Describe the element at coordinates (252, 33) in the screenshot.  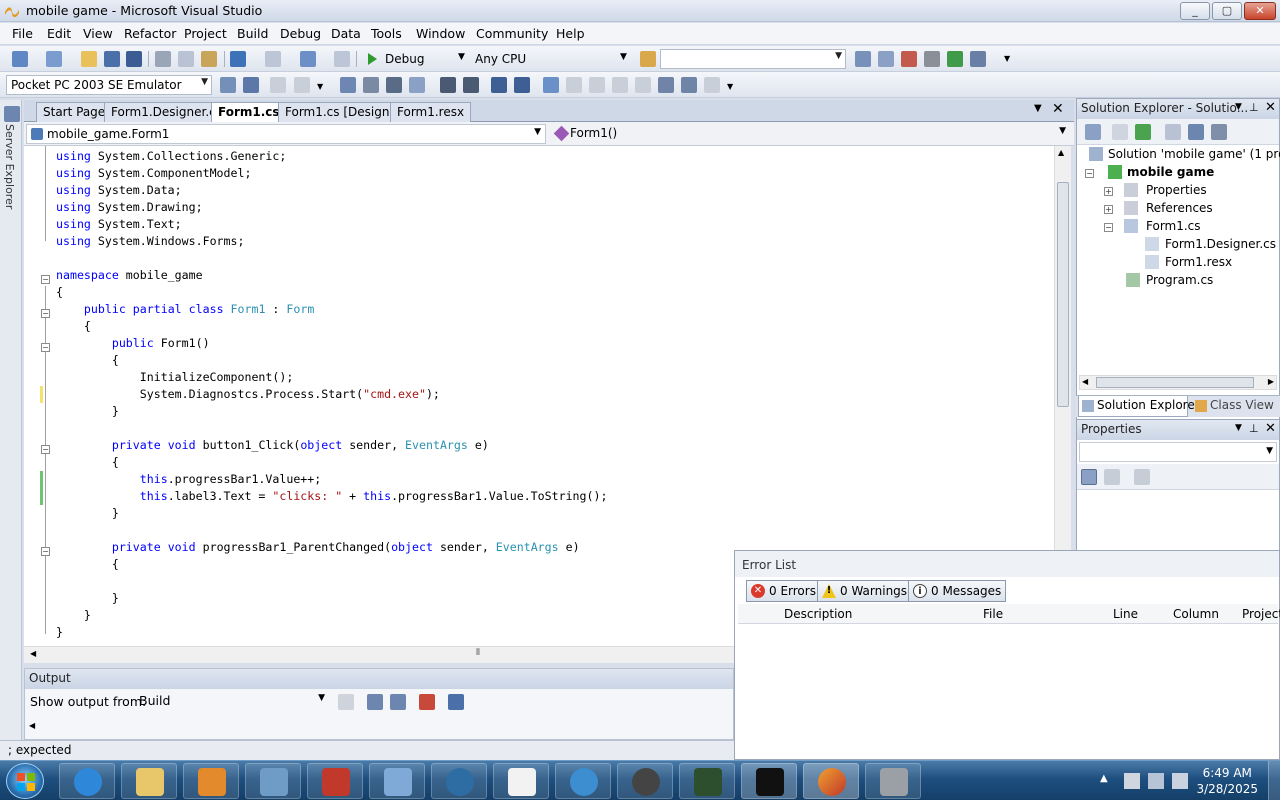
I see `menu-build: Build` at that location.